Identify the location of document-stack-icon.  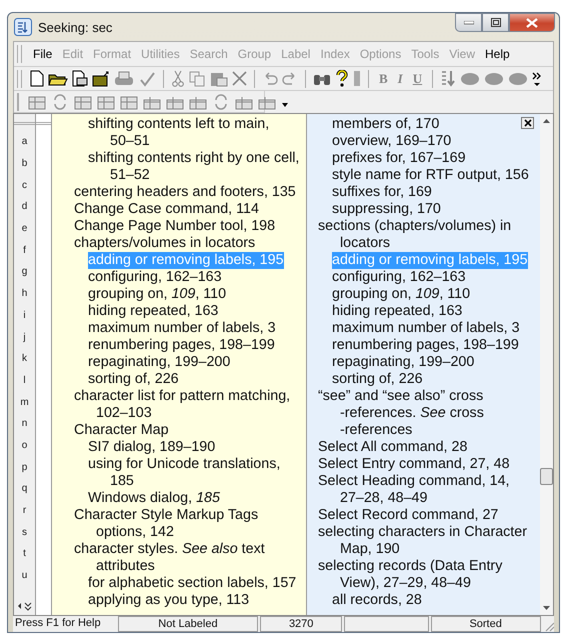
(80, 78).